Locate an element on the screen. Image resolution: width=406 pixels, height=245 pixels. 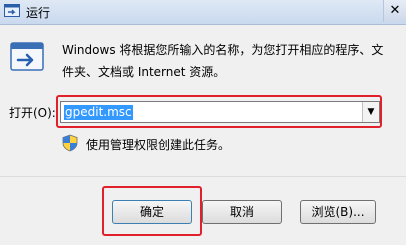
run-app-icon is located at coordinates (12, 11).